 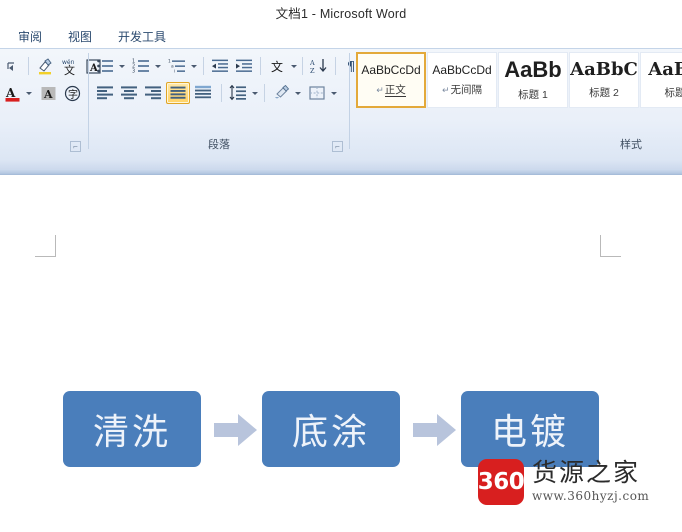 I want to click on shading-glyph, so click(x=281, y=91).